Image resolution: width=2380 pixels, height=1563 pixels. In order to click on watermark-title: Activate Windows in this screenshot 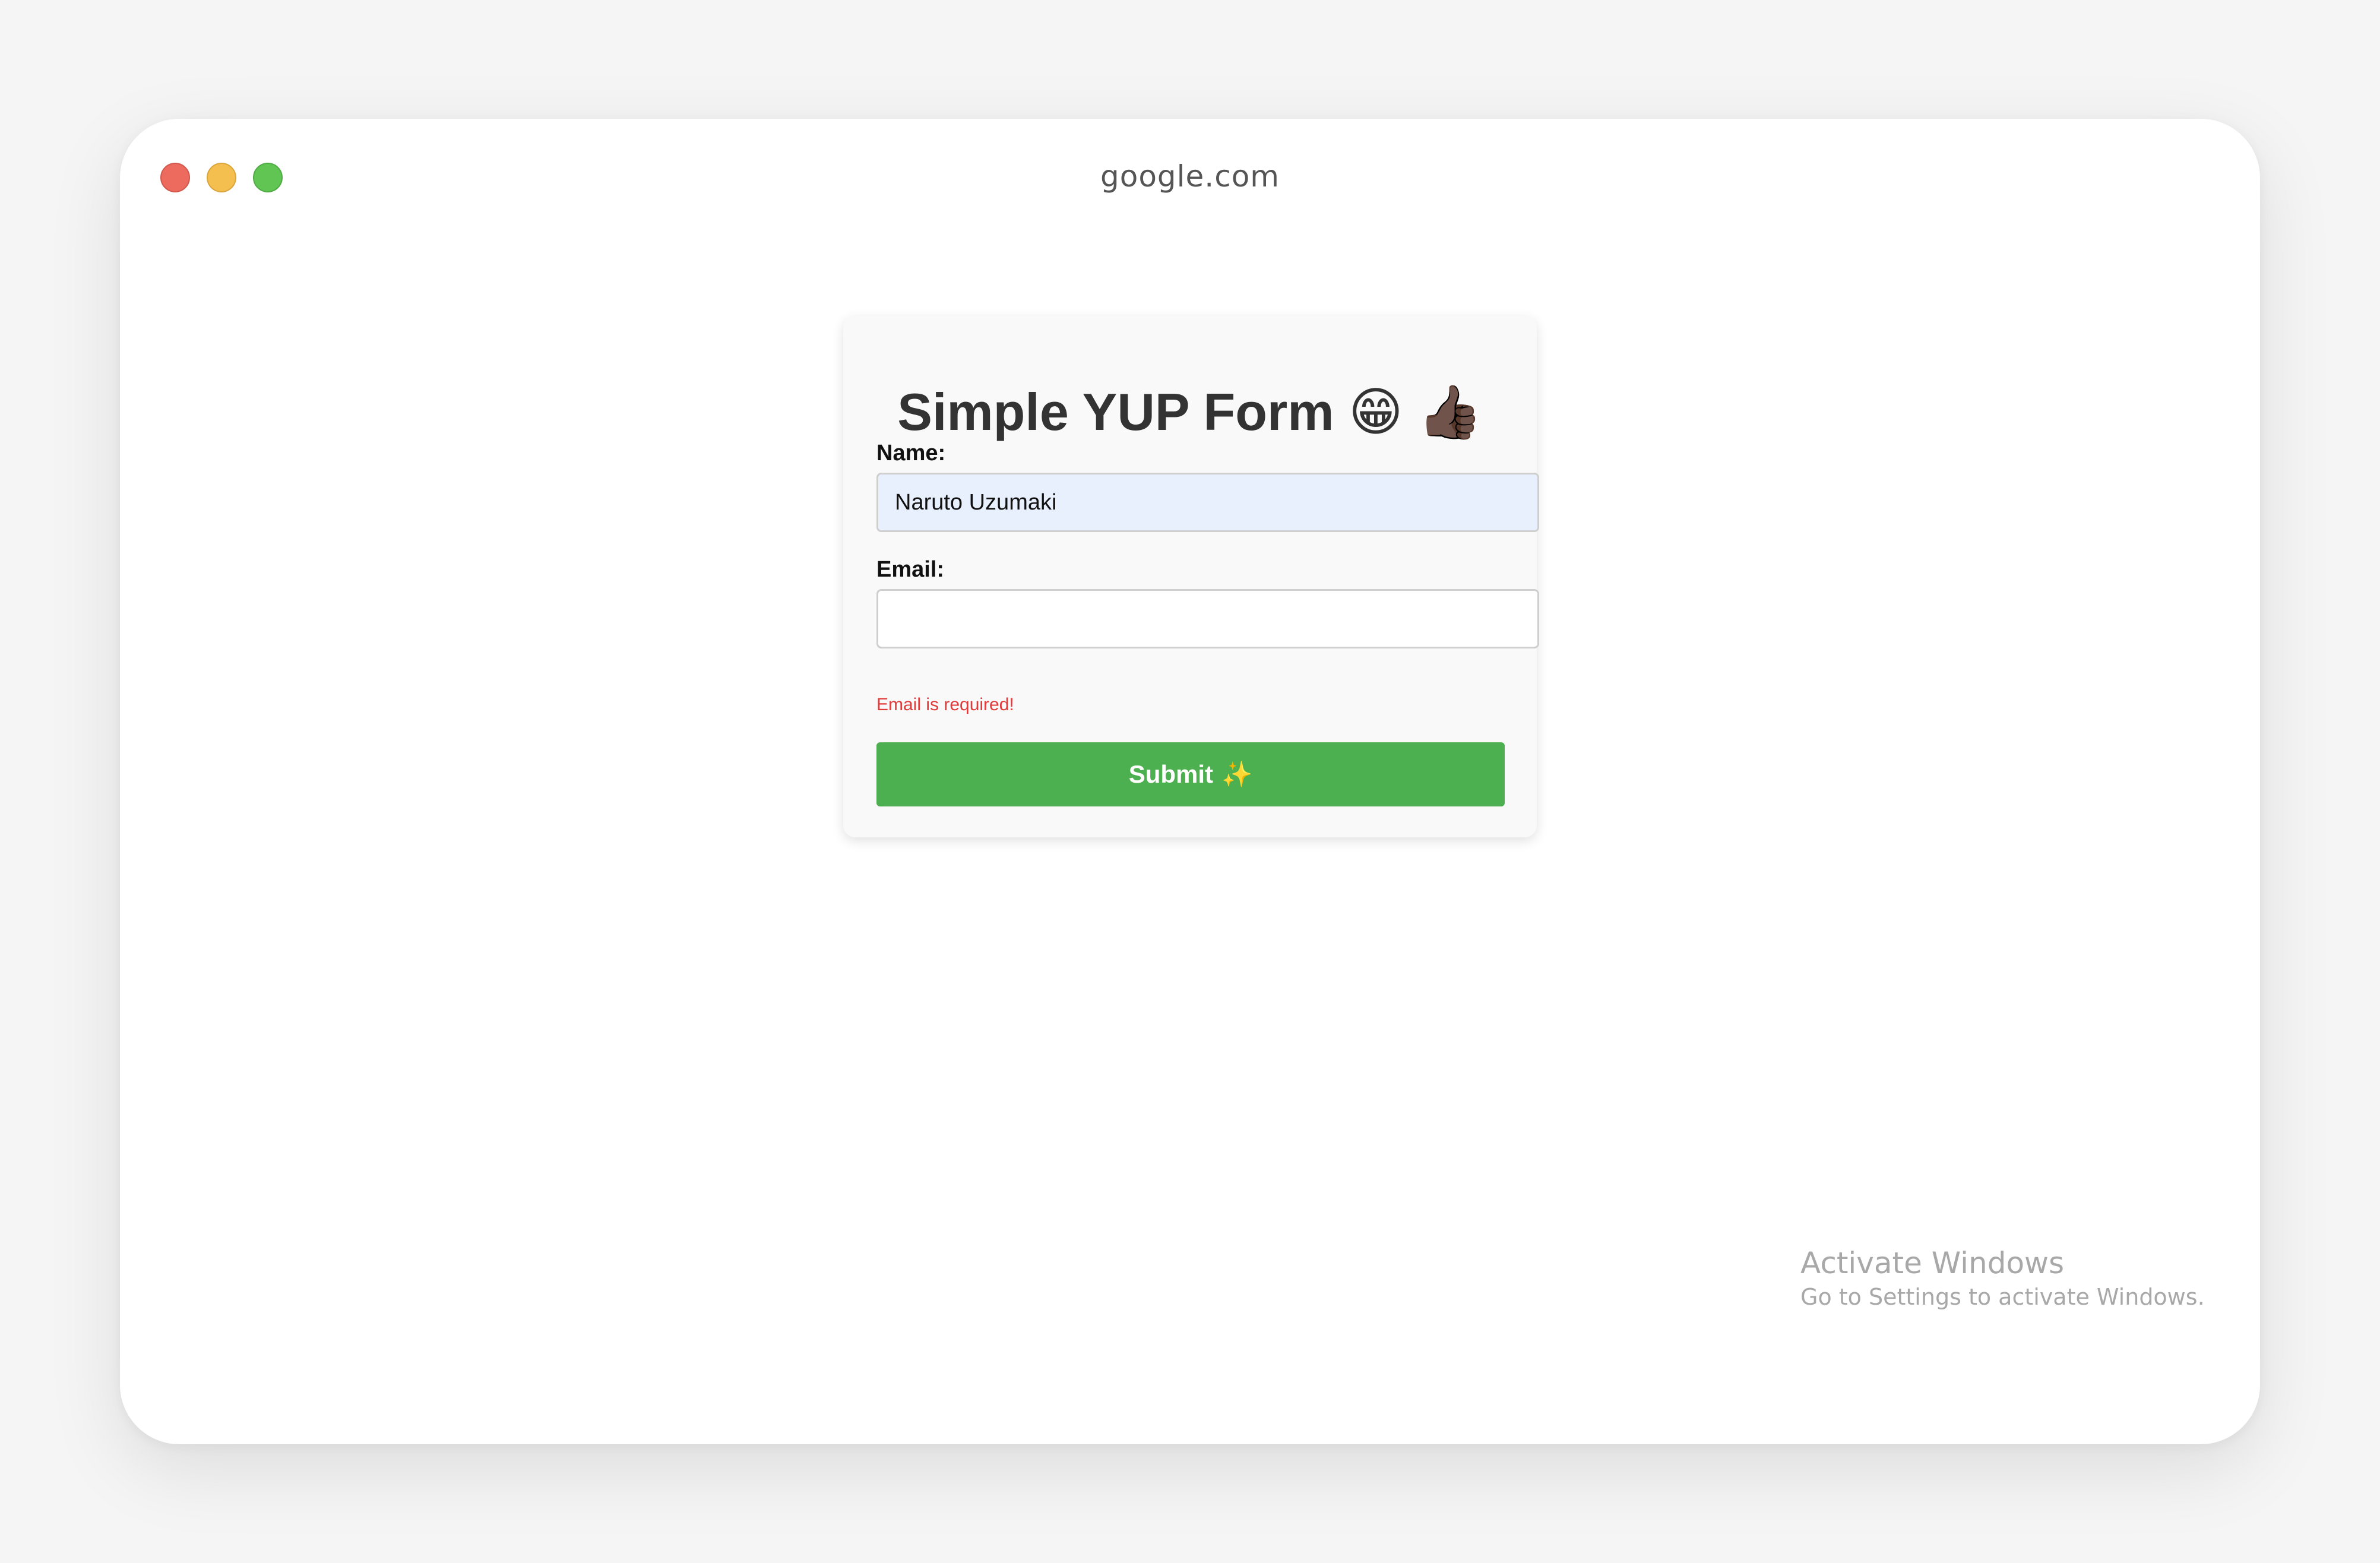, I will do `click(1932, 1263)`.